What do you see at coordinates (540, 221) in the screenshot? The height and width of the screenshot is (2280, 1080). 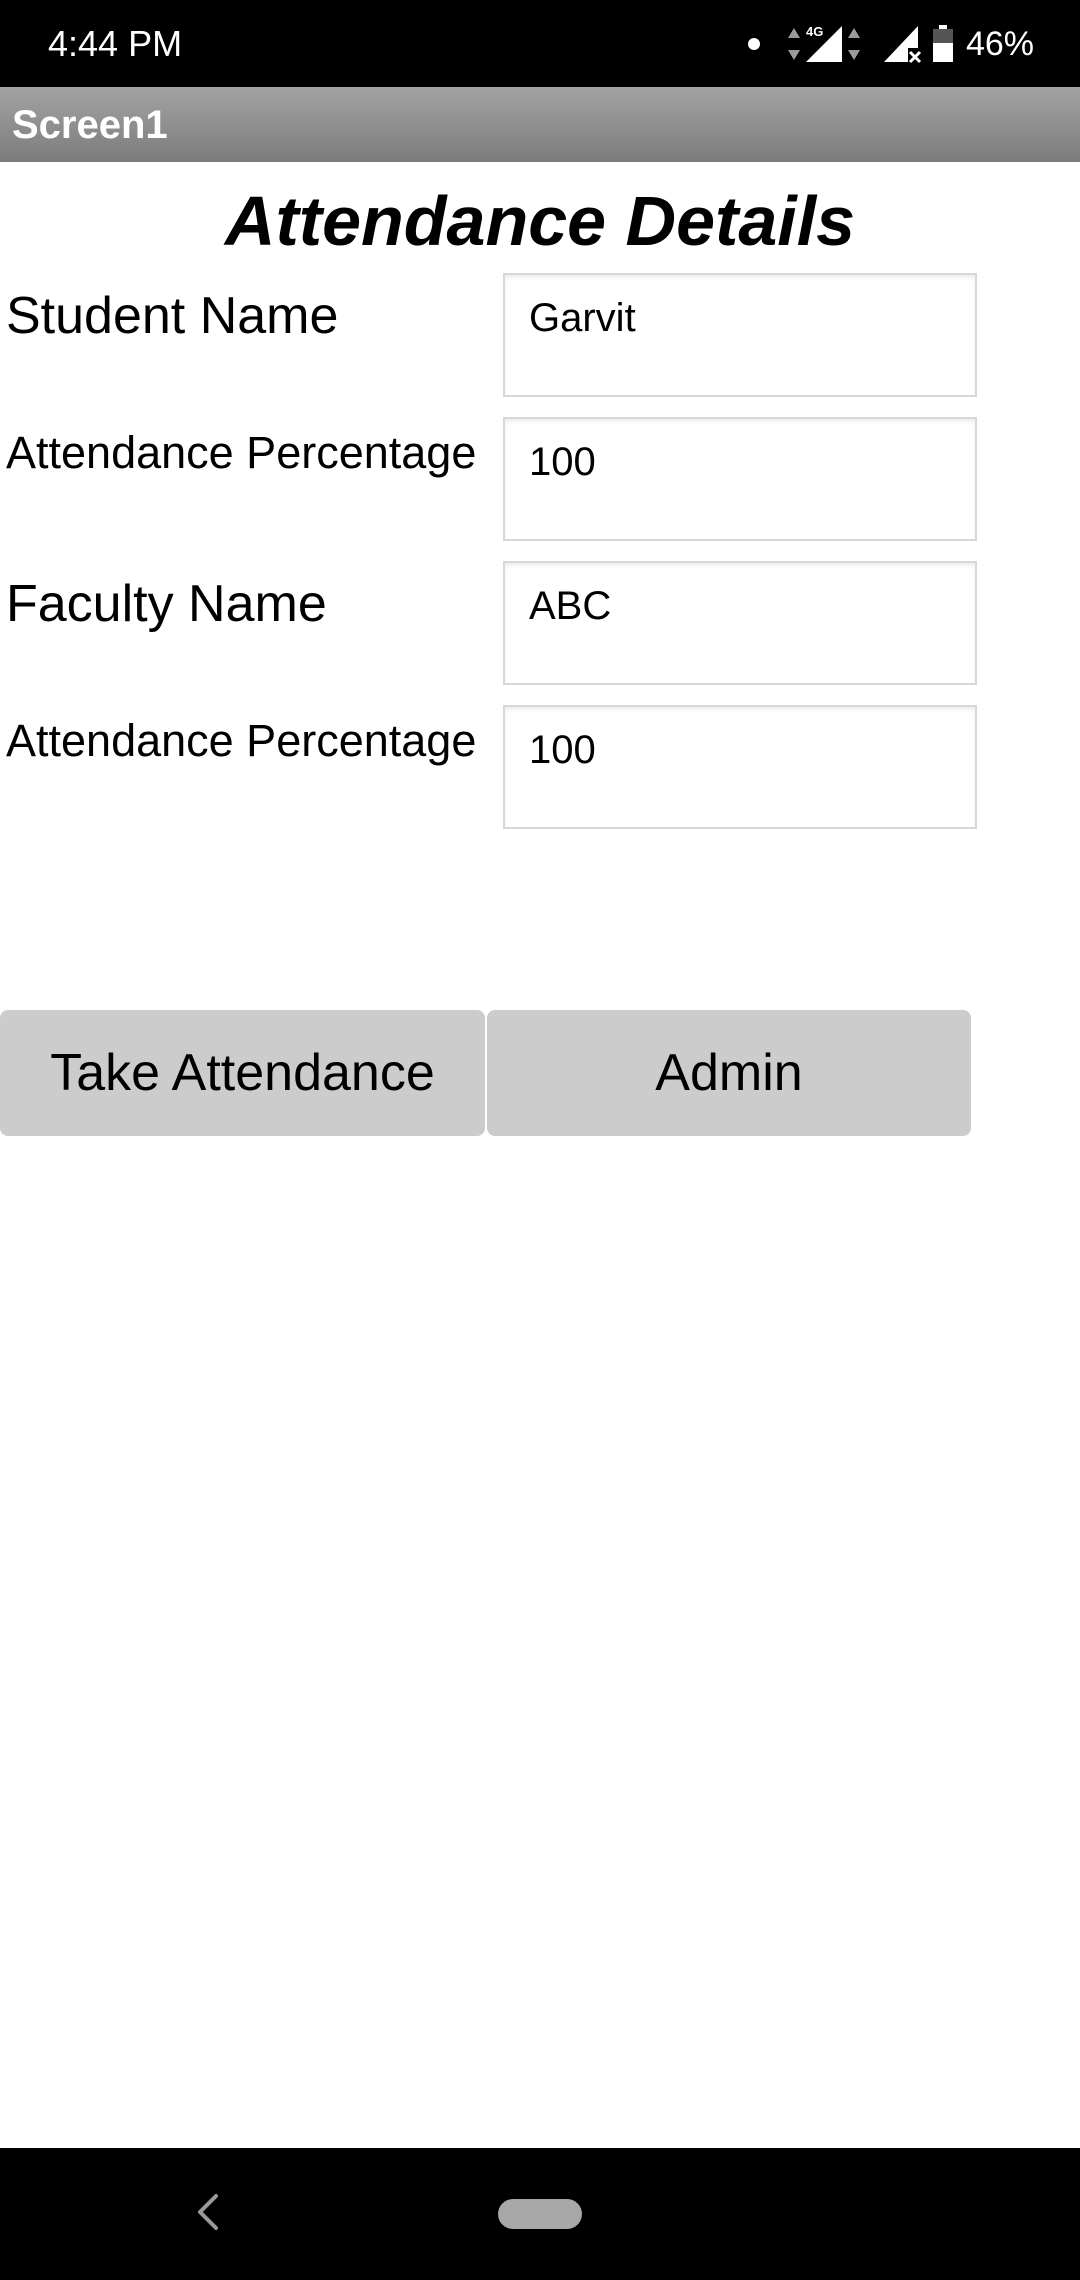 I see `page-title: Attendance Details` at bounding box center [540, 221].